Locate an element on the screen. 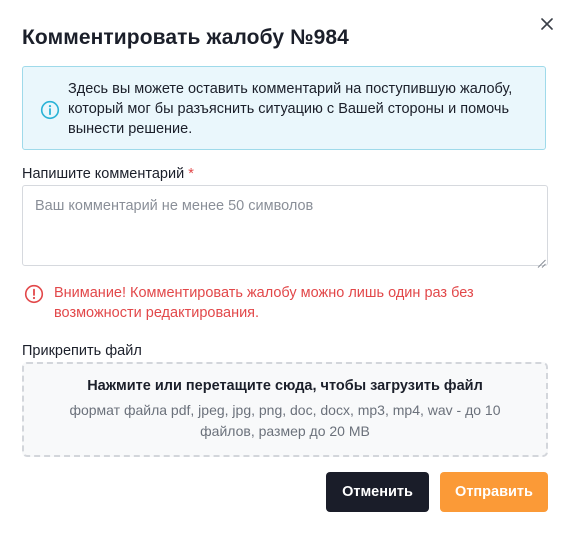  comment-label: Напишите комментарий * is located at coordinates (108, 174).